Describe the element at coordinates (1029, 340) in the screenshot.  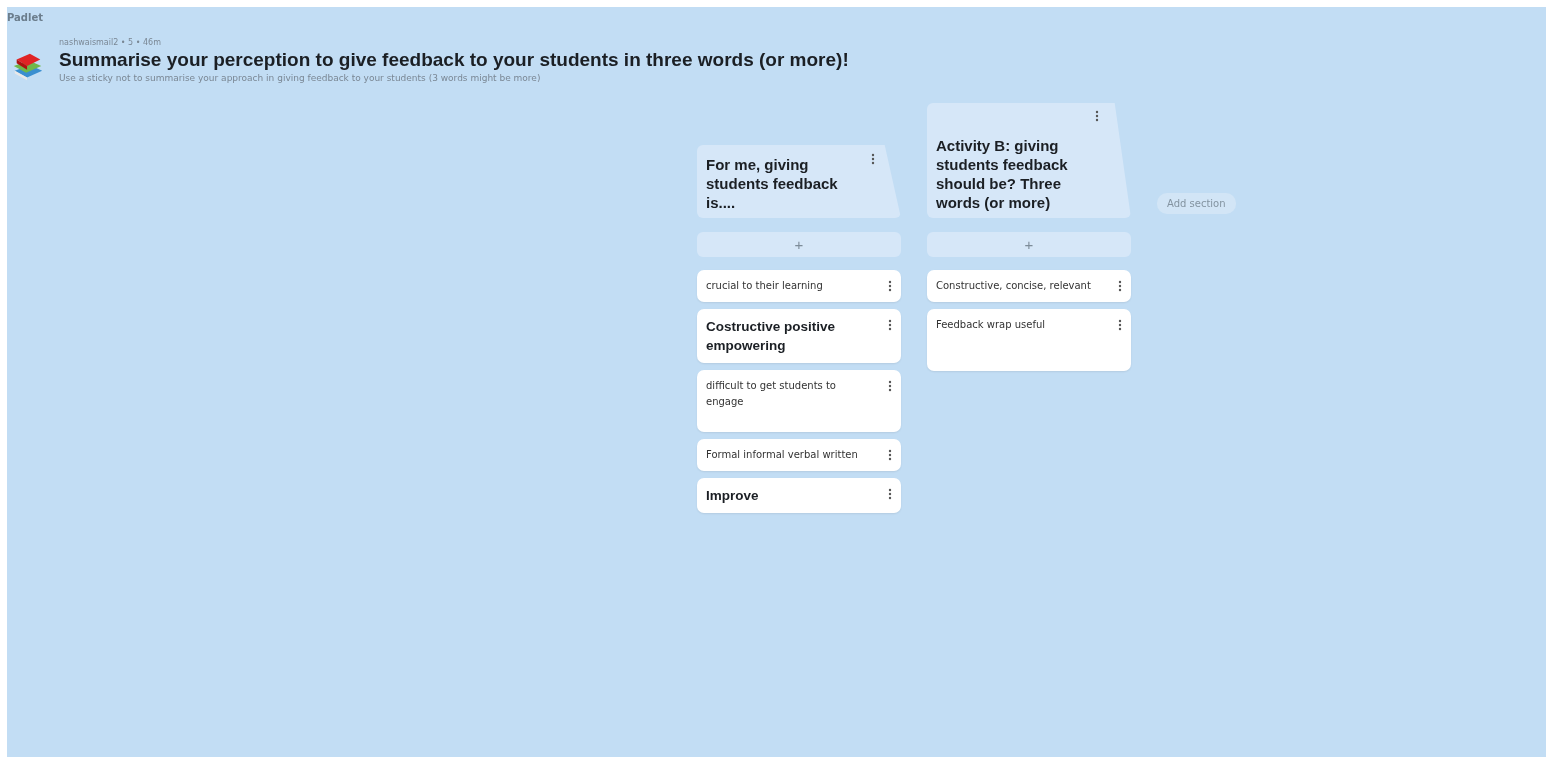
I see `post-card: Feedback wrap useful` at that location.